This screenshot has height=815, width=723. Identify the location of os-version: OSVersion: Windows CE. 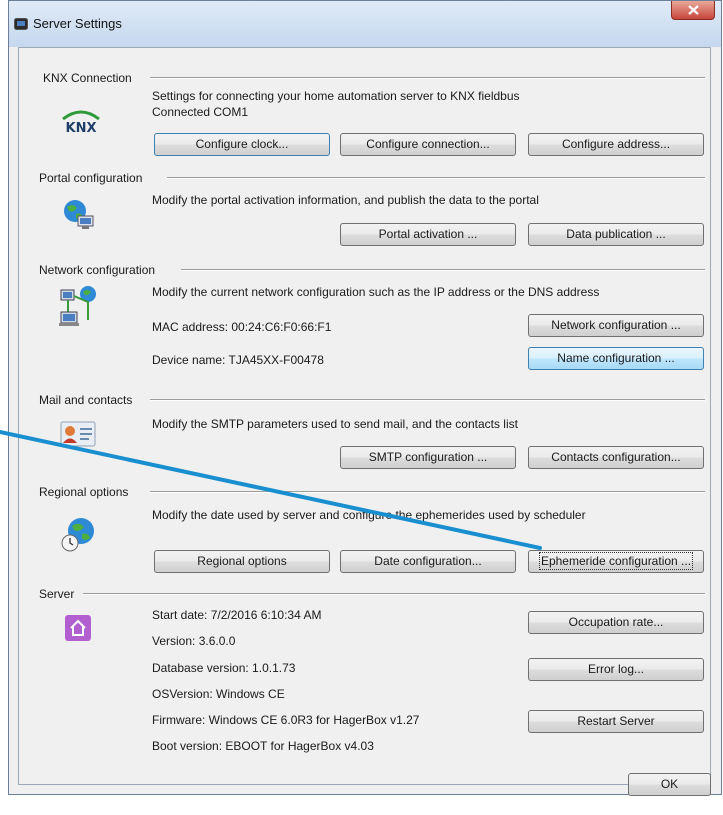
(218, 694).